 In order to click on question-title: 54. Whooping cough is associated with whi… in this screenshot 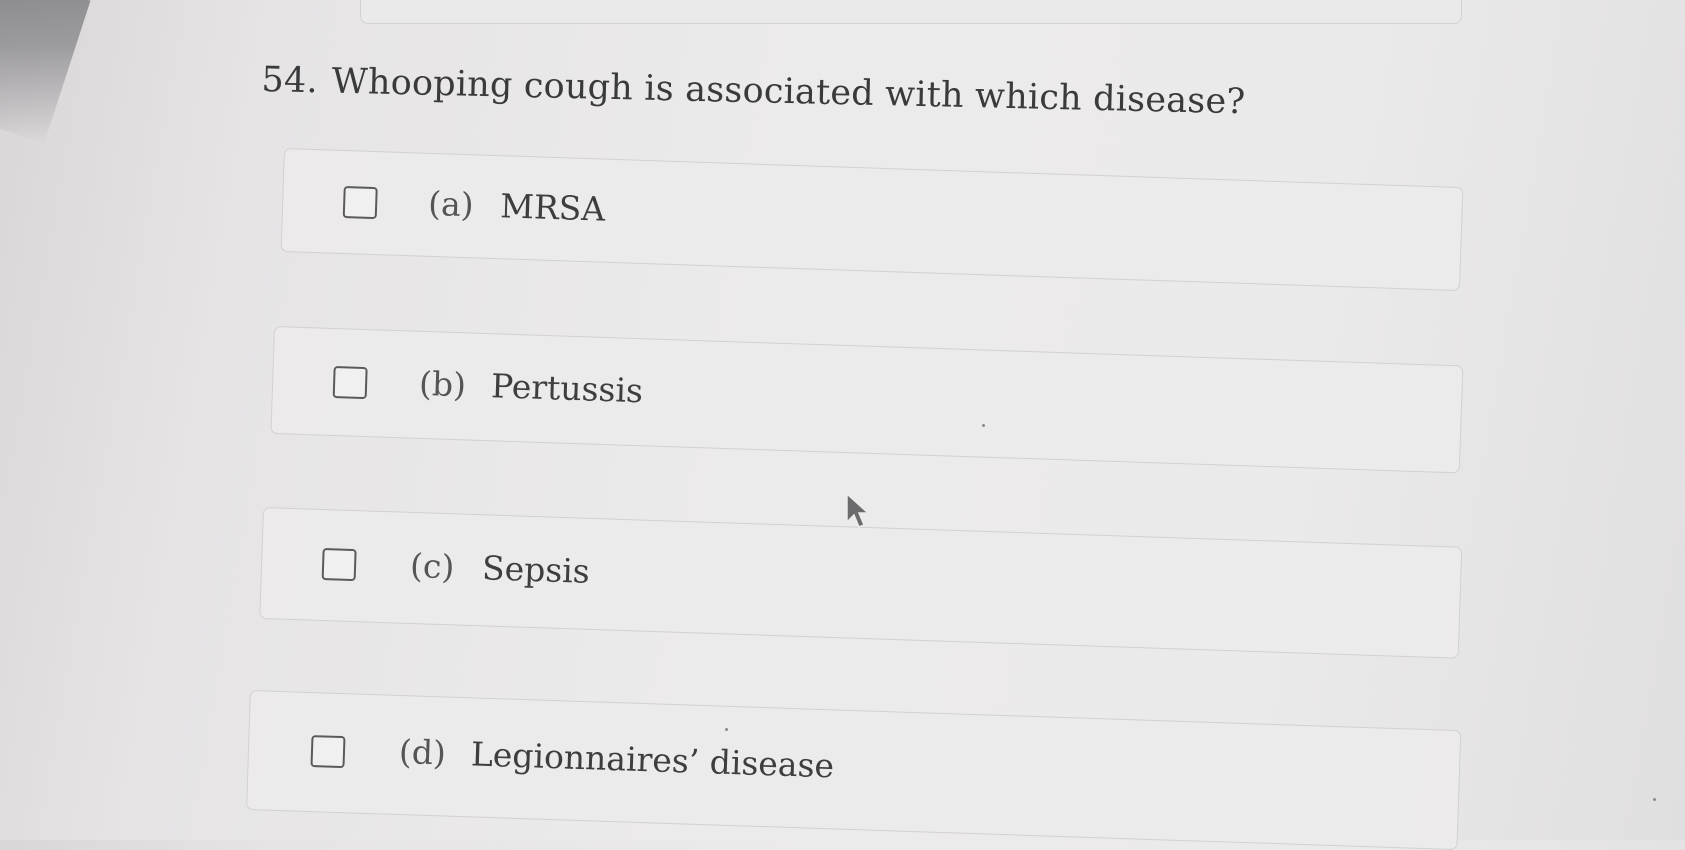, I will do `click(753, 91)`.